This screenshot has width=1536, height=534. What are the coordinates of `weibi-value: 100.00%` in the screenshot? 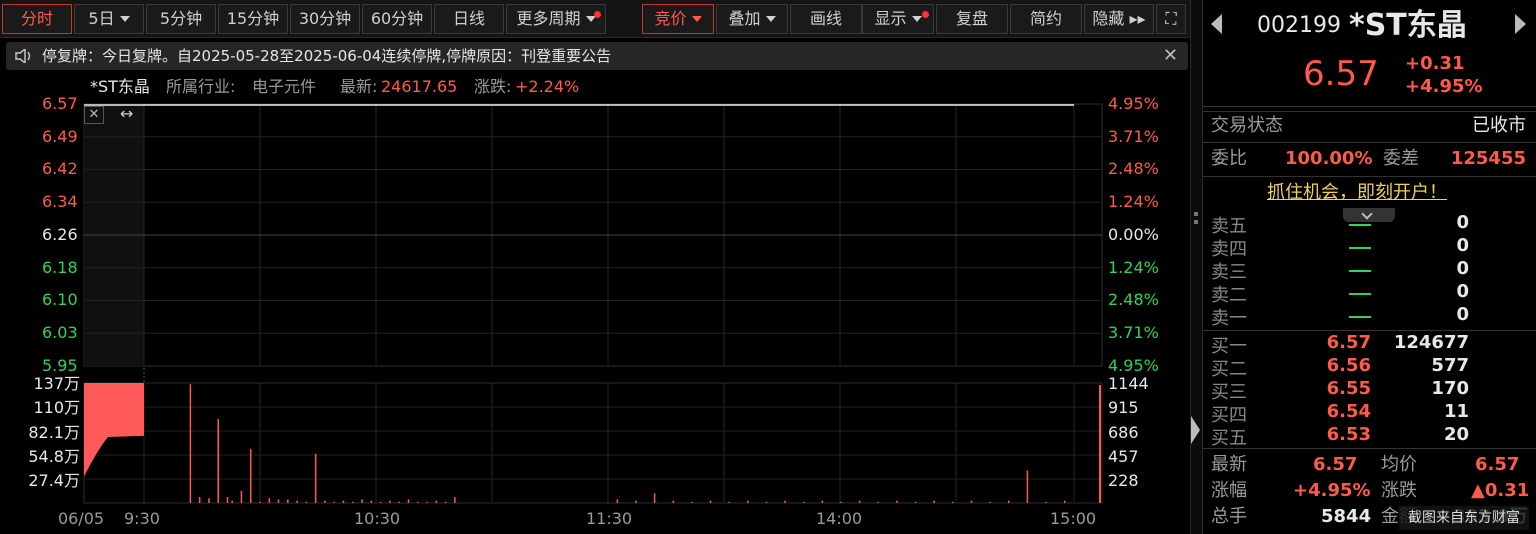 It's located at (1329, 158).